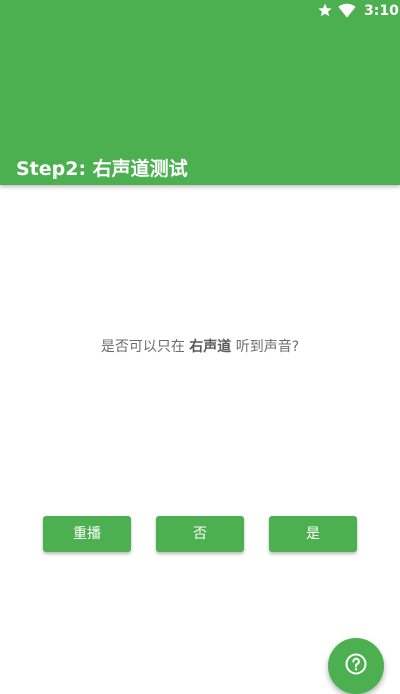 The width and height of the screenshot is (400, 694). Describe the element at coordinates (325, 10) in the screenshot. I see `star-icon` at that location.